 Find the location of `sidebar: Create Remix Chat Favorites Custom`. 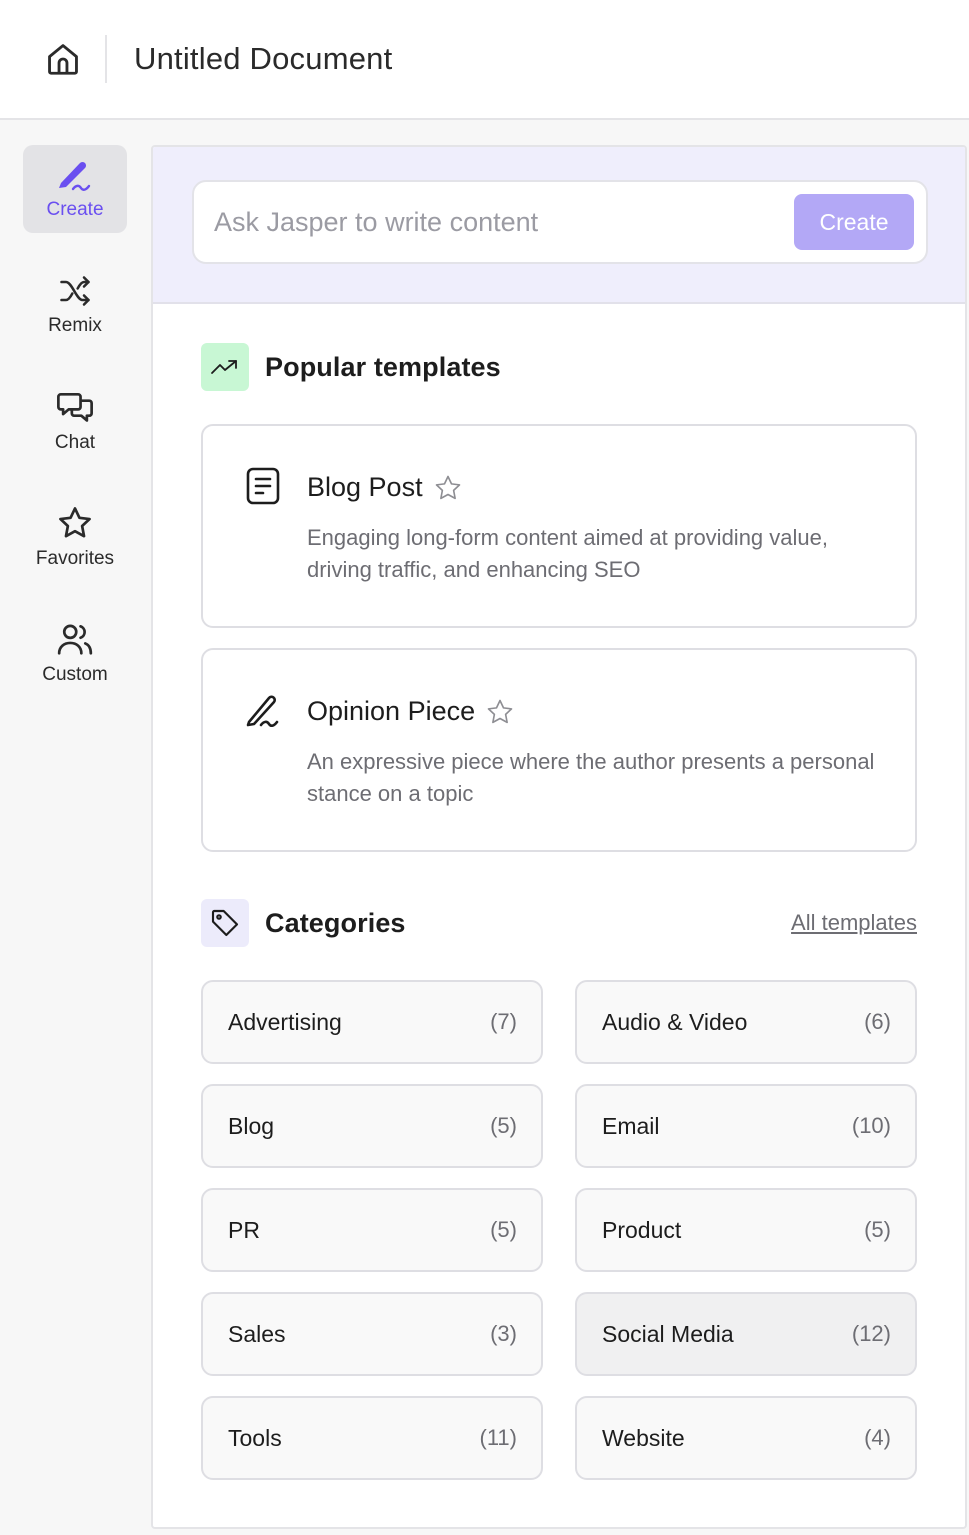

sidebar: Create Remix Chat Favorites Custom is located at coordinates (75, 828).